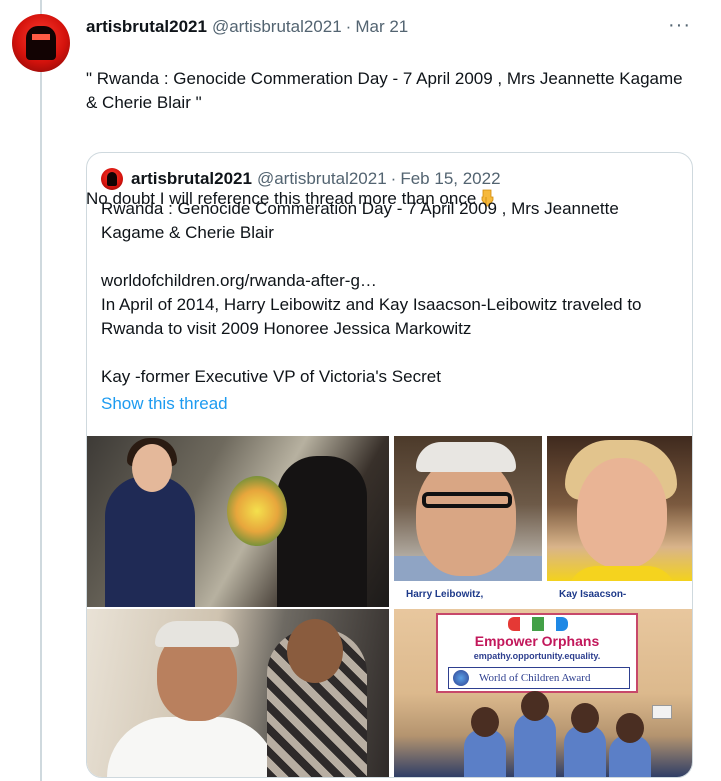 The image size is (721, 781). Describe the element at coordinates (539, 678) in the screenshot. I see `sign-organization: World of Children Award` at that location.